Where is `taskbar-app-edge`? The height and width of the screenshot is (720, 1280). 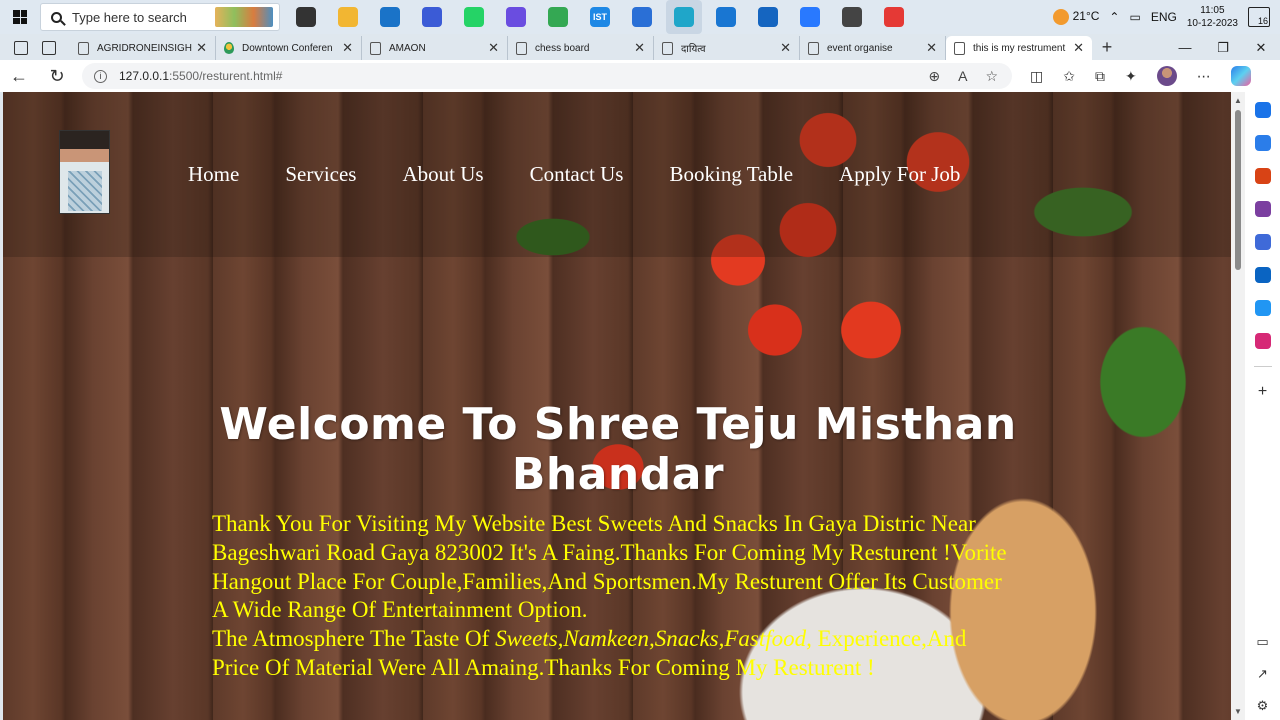
taskbar-app-edge is located at coordinates (684, 17).